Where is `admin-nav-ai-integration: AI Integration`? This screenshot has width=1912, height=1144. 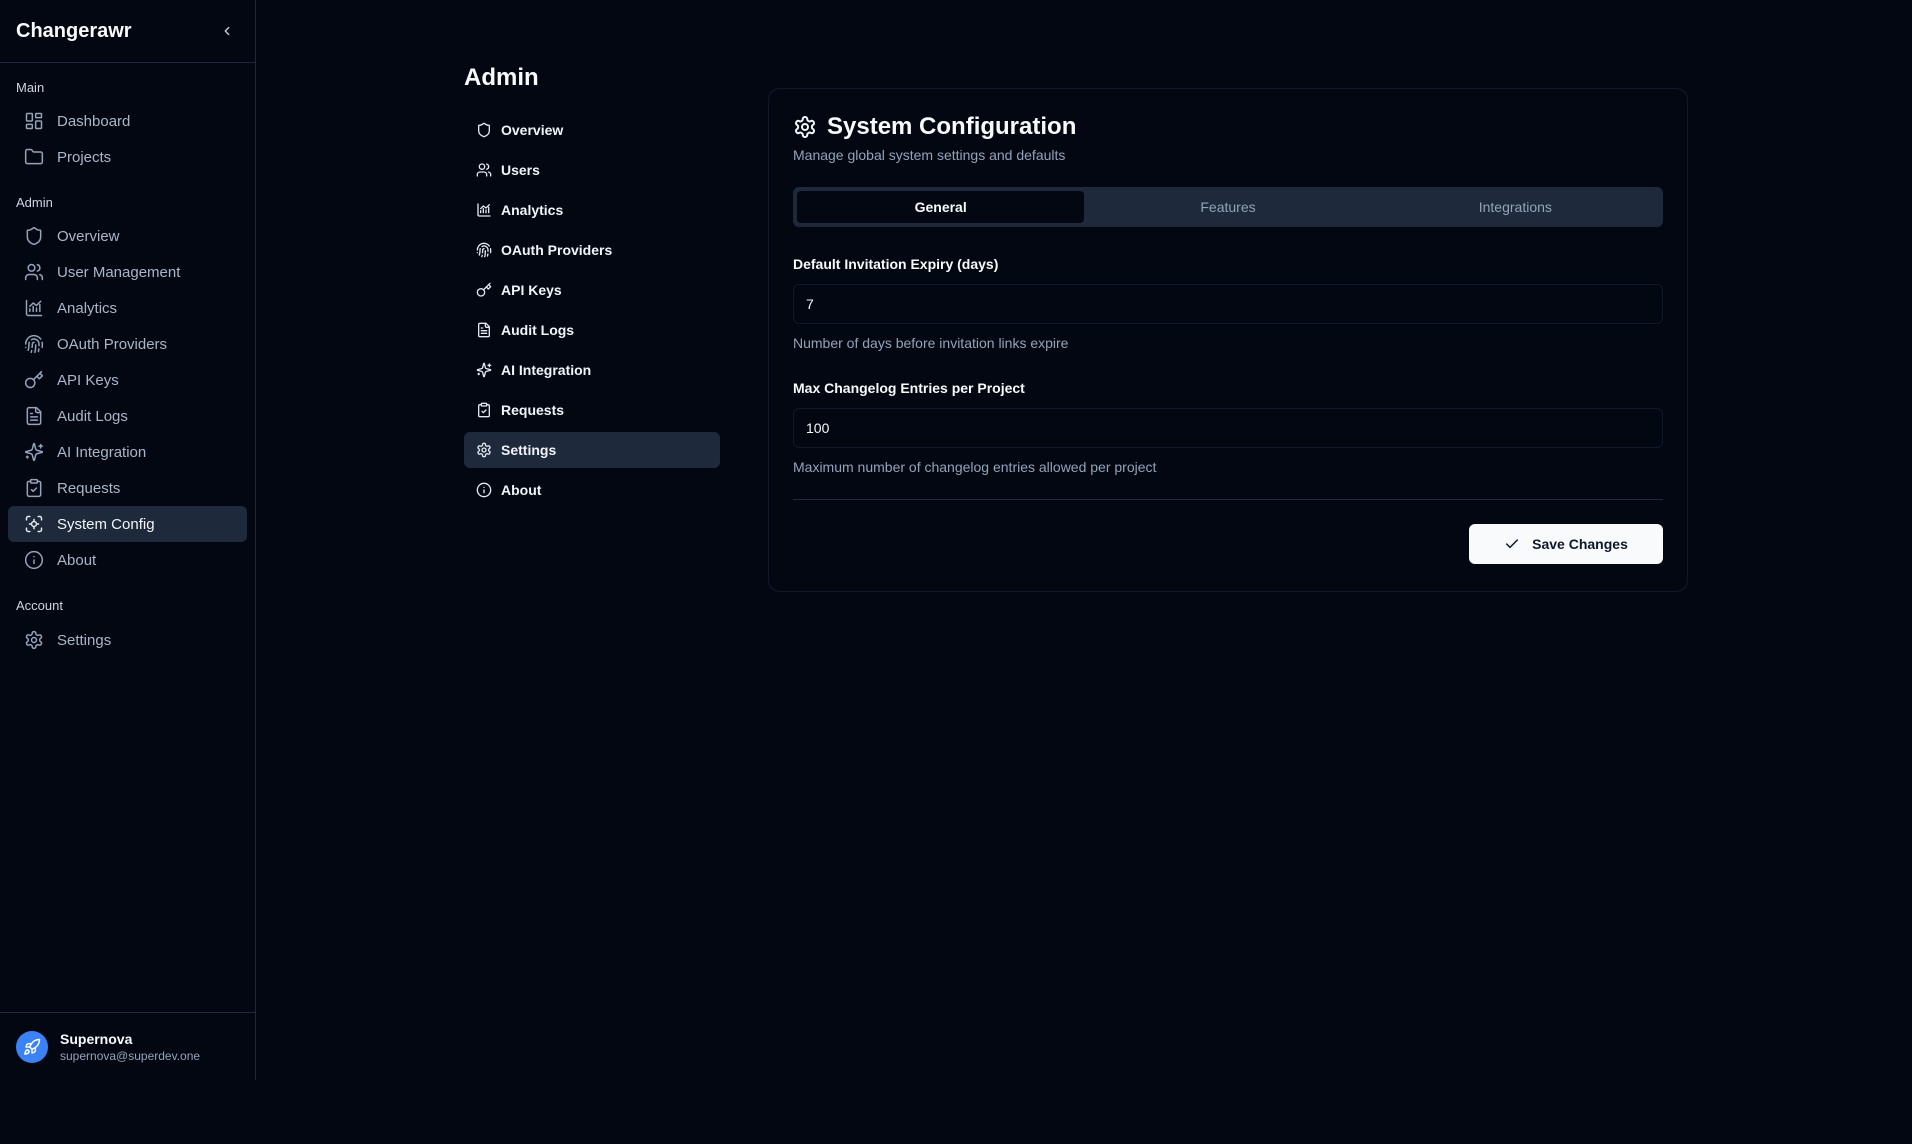
admin-nav-ai-integration: AI Integration is located at coordinates (592, 370).